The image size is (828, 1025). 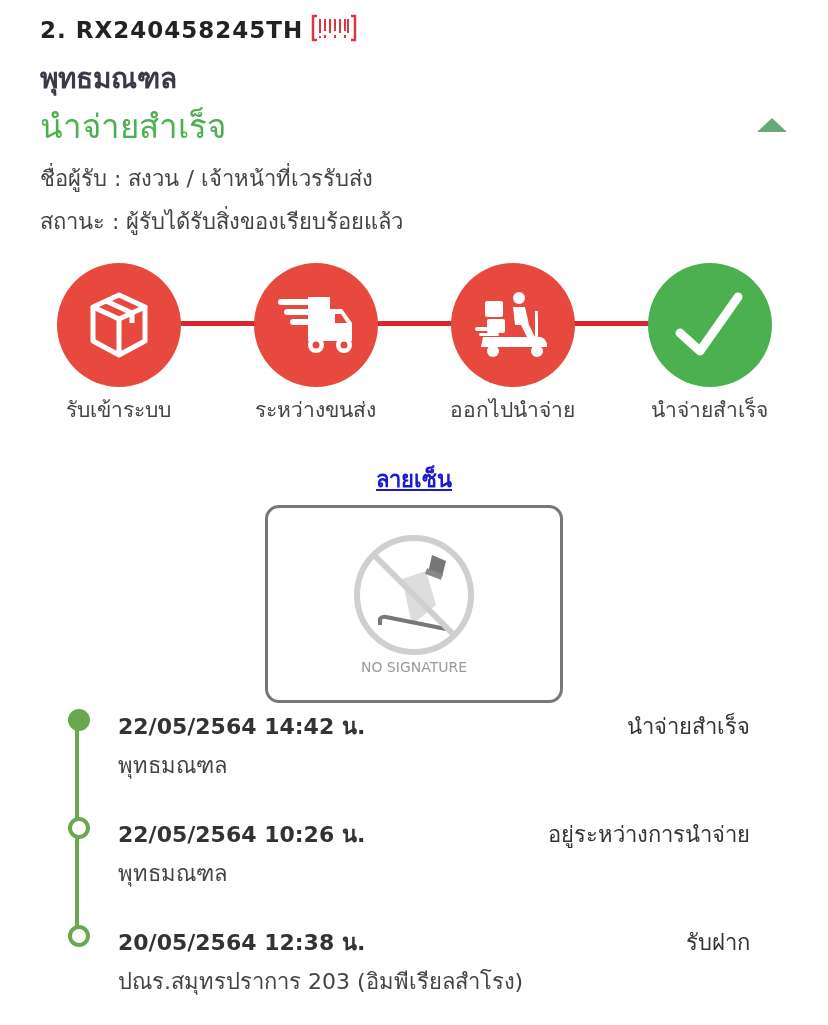 What do you see at coordinates (414, 178) in the screenshot?
I see `recipient-text: ชื่อผู้รับ : สงวน / เจ้าหน้าที่เวรรับส่ง` at bounding box center [414, 178].